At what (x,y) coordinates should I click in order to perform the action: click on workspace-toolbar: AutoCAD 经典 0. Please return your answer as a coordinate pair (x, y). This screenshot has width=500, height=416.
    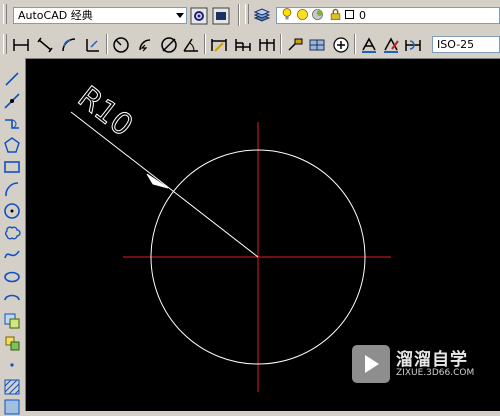
    Looking at the image, I should click on (250, 16).